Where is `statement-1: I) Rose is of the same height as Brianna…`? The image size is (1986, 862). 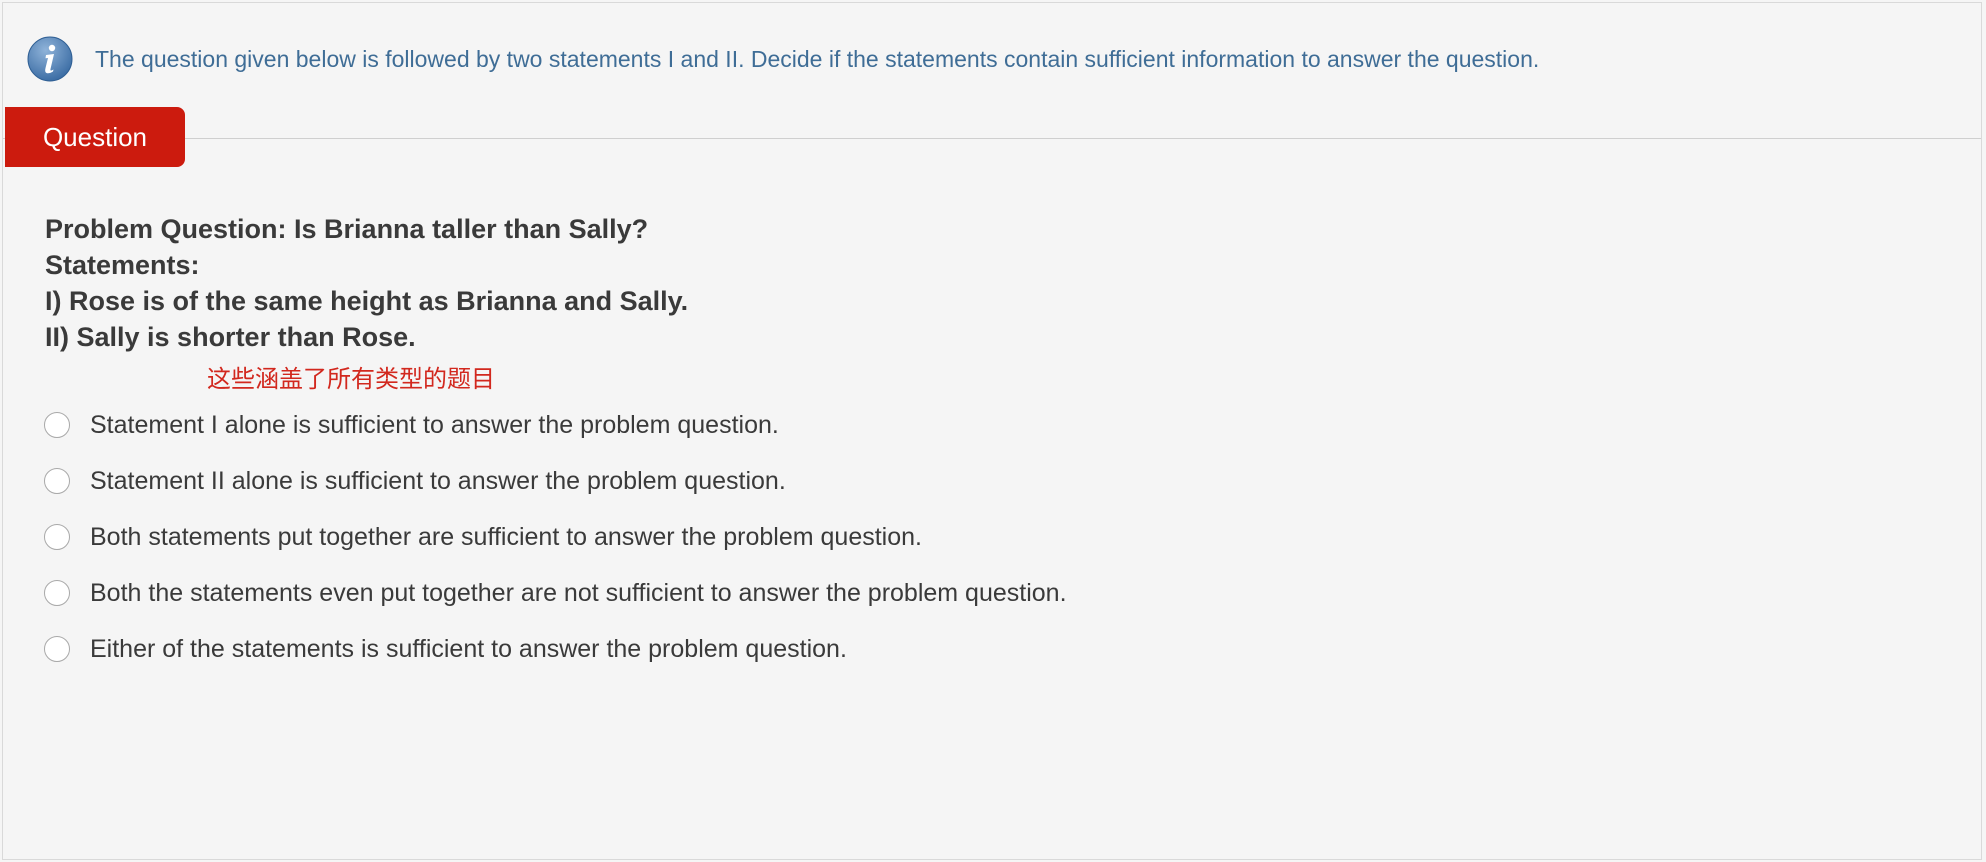 statement-1: I) Rose is of the same height as Brianna… is located at coordinates (367, 301).